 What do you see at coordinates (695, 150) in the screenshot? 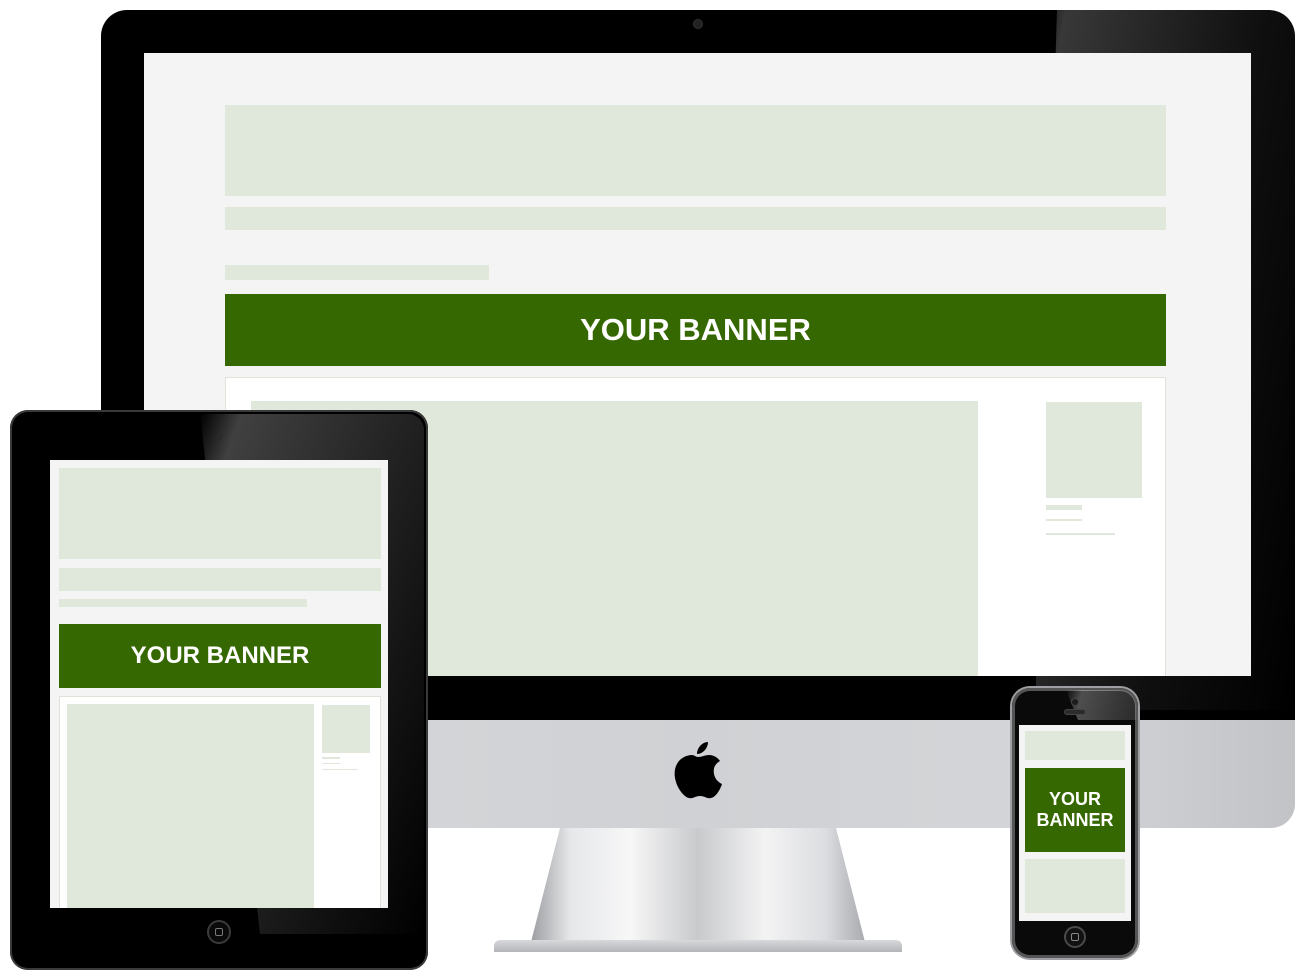
I see `desktop-header-placeholder` at bounding box center [695, 150].